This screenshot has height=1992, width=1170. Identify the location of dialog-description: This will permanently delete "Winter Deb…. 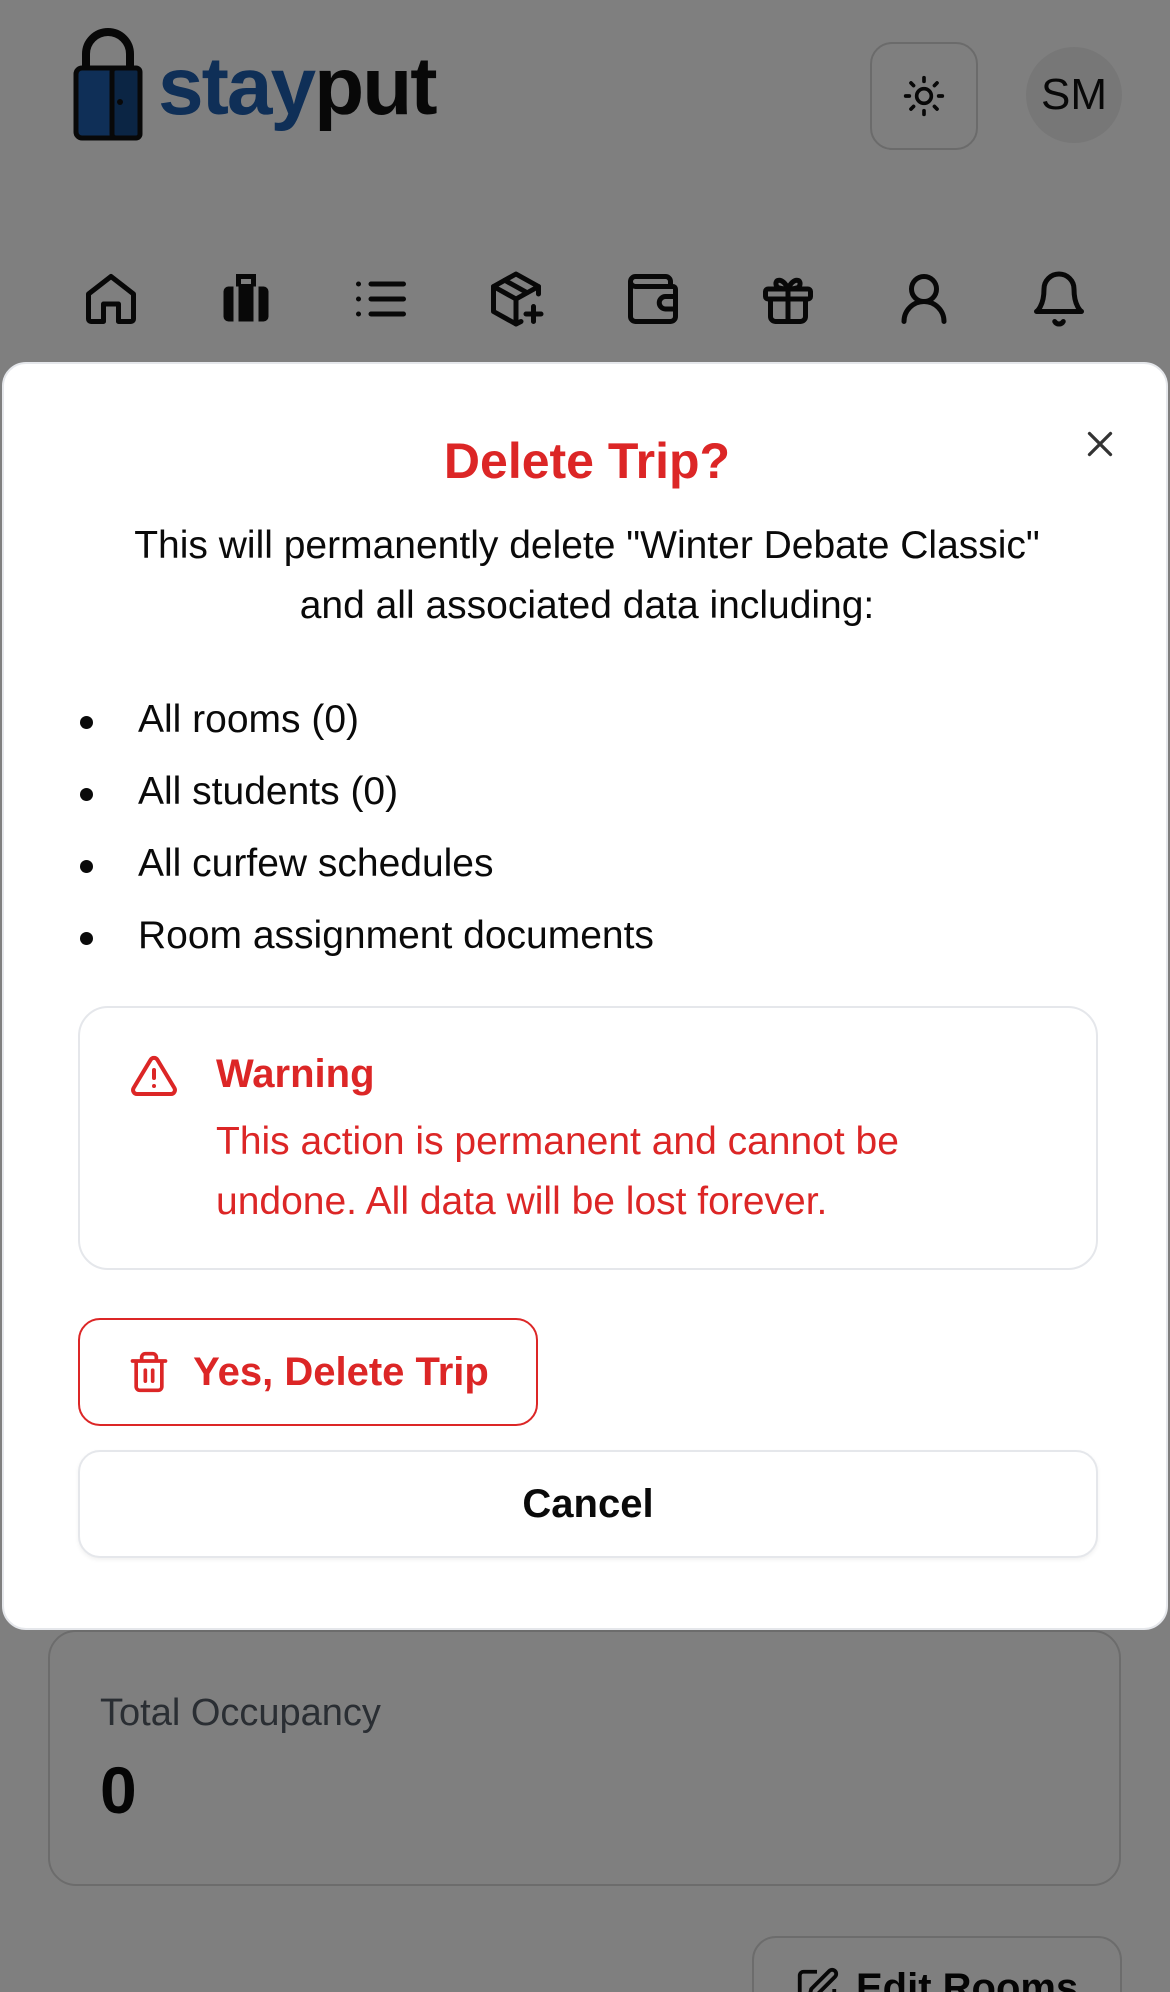
(587, 575).